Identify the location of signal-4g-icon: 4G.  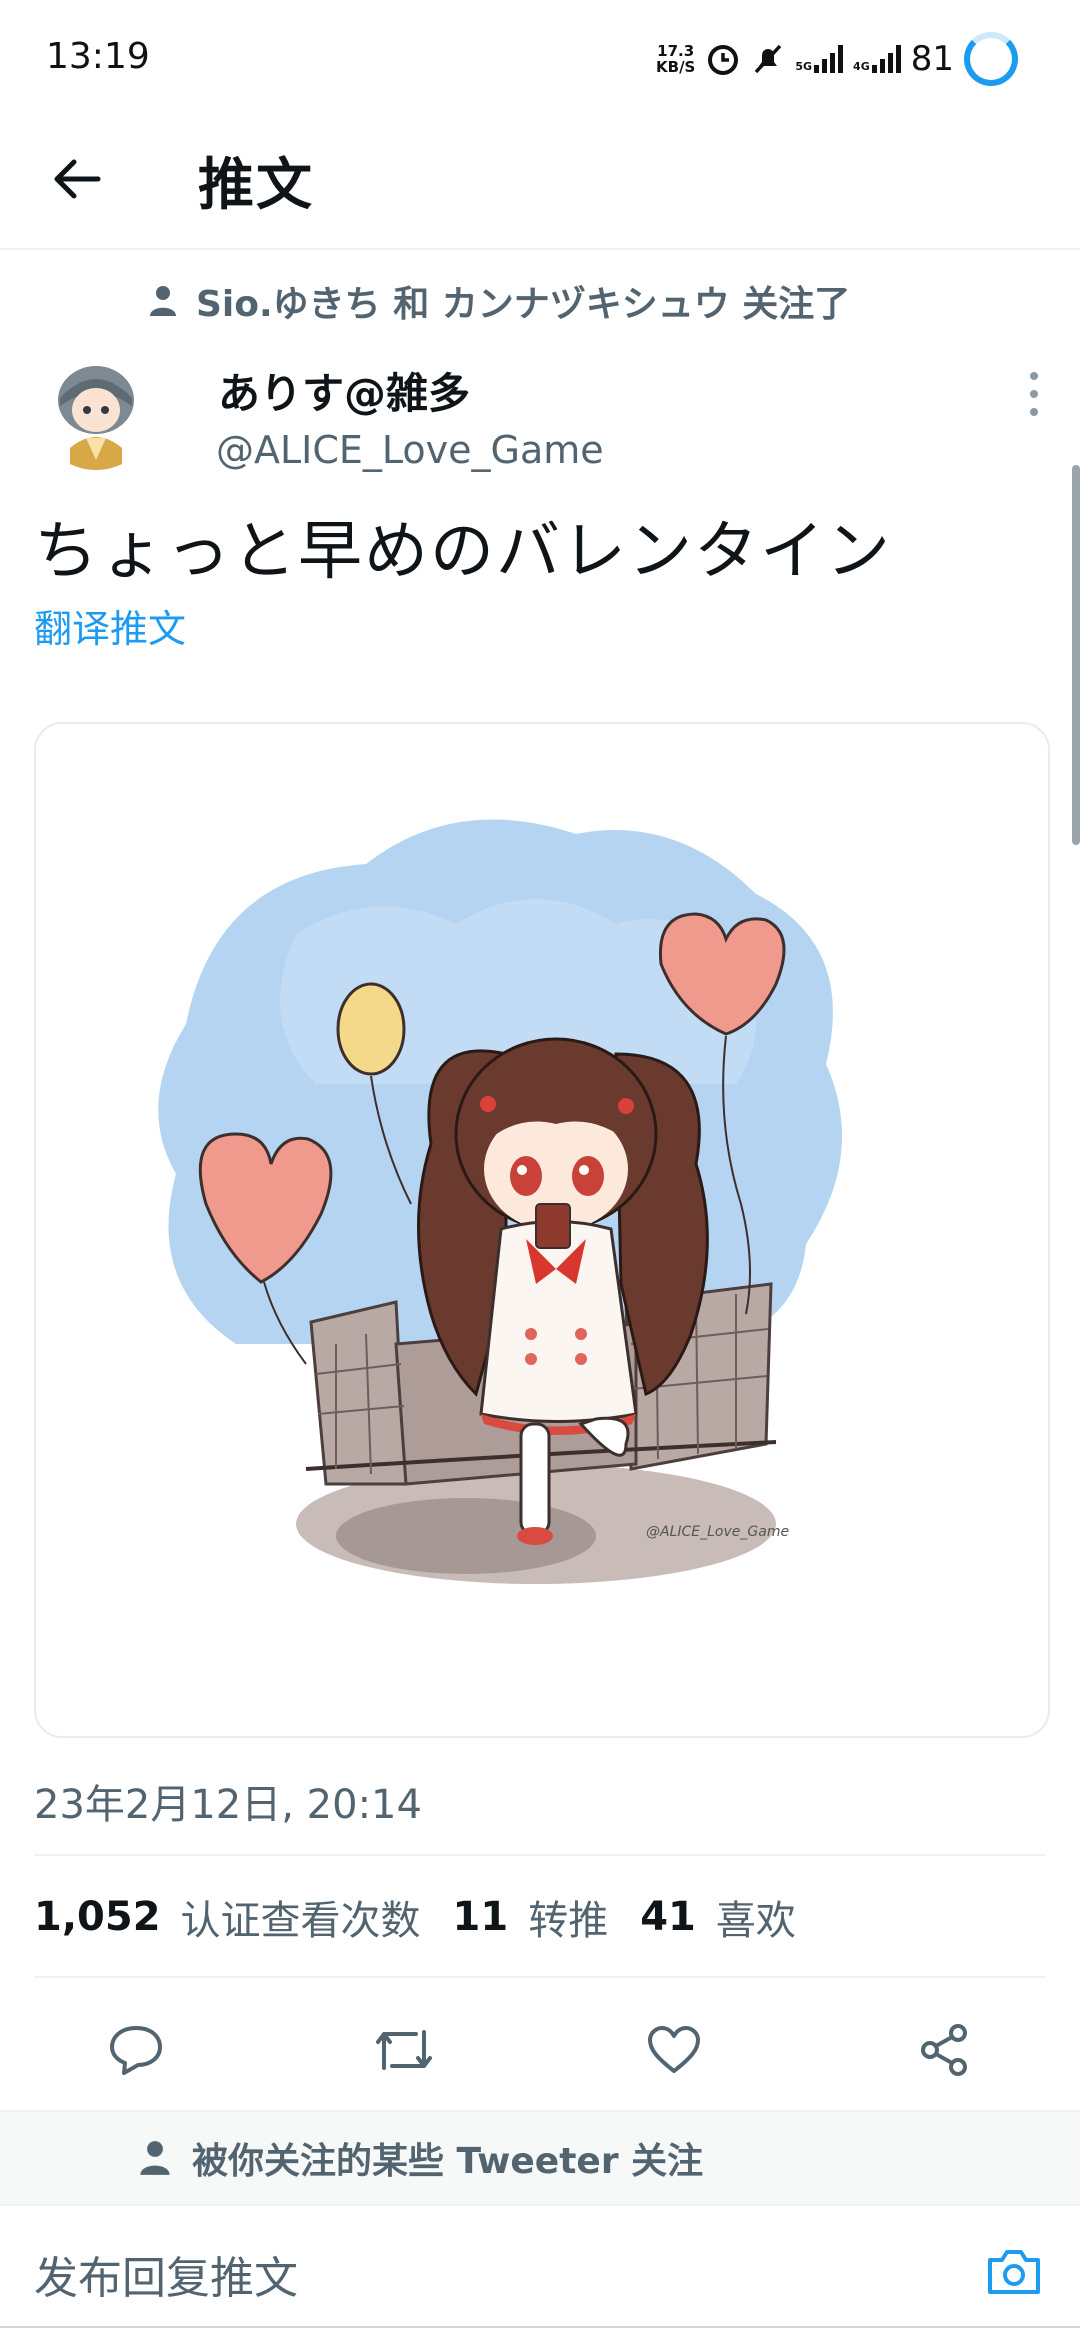
(877, 59).